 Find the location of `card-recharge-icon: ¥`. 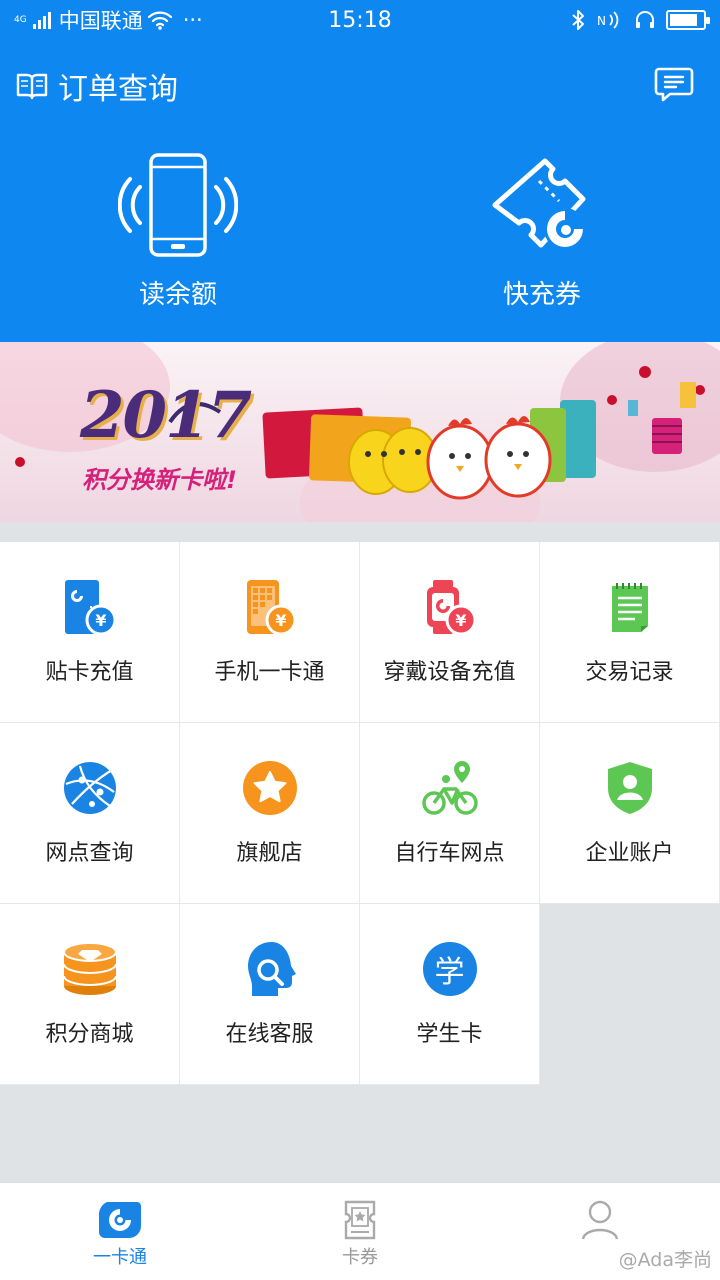

card-recharge-icon: ¥ is located at coordinates (90, 608).